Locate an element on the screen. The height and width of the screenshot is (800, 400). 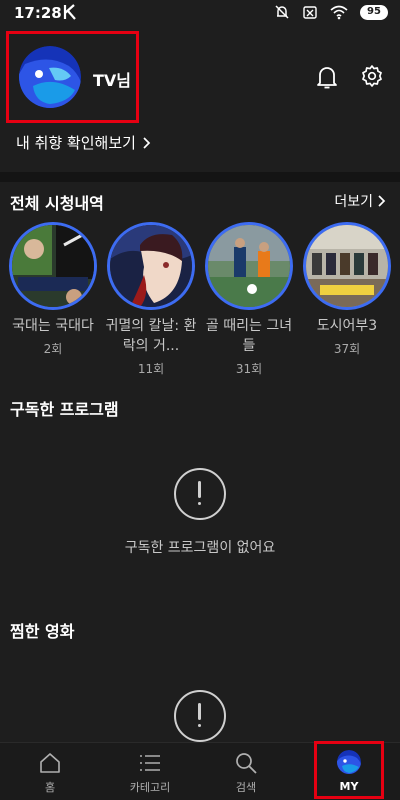
nav-my: MY is located at coordinates (349, 770).